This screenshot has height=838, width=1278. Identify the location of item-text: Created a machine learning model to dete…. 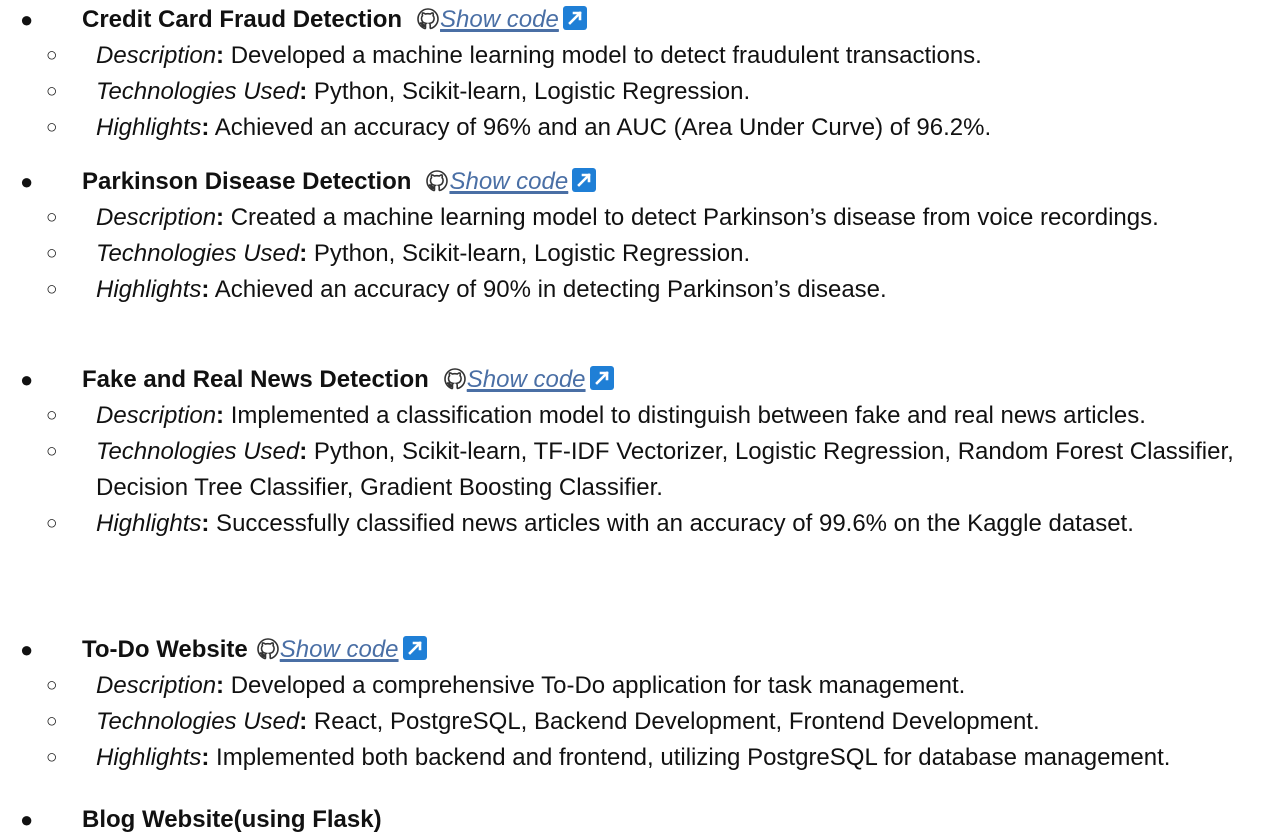
(691, 217).